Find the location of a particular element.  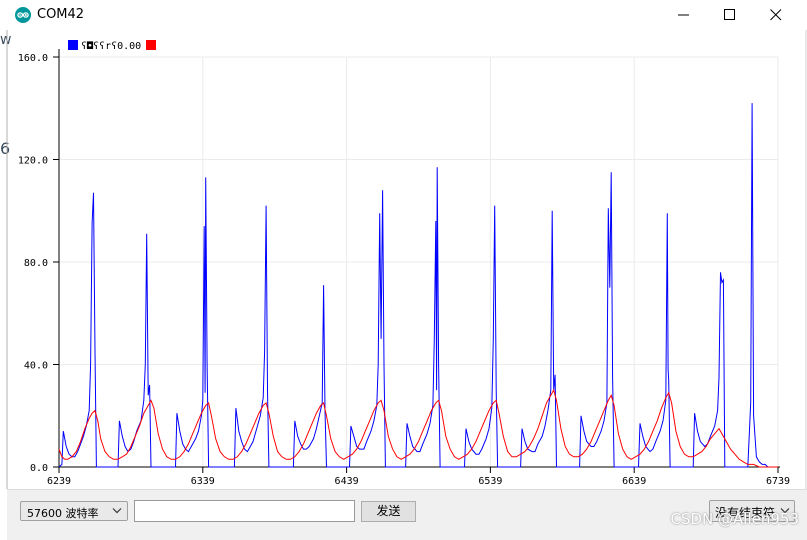

y-tick-label: 40.0 is located at coordinates (36, 366).